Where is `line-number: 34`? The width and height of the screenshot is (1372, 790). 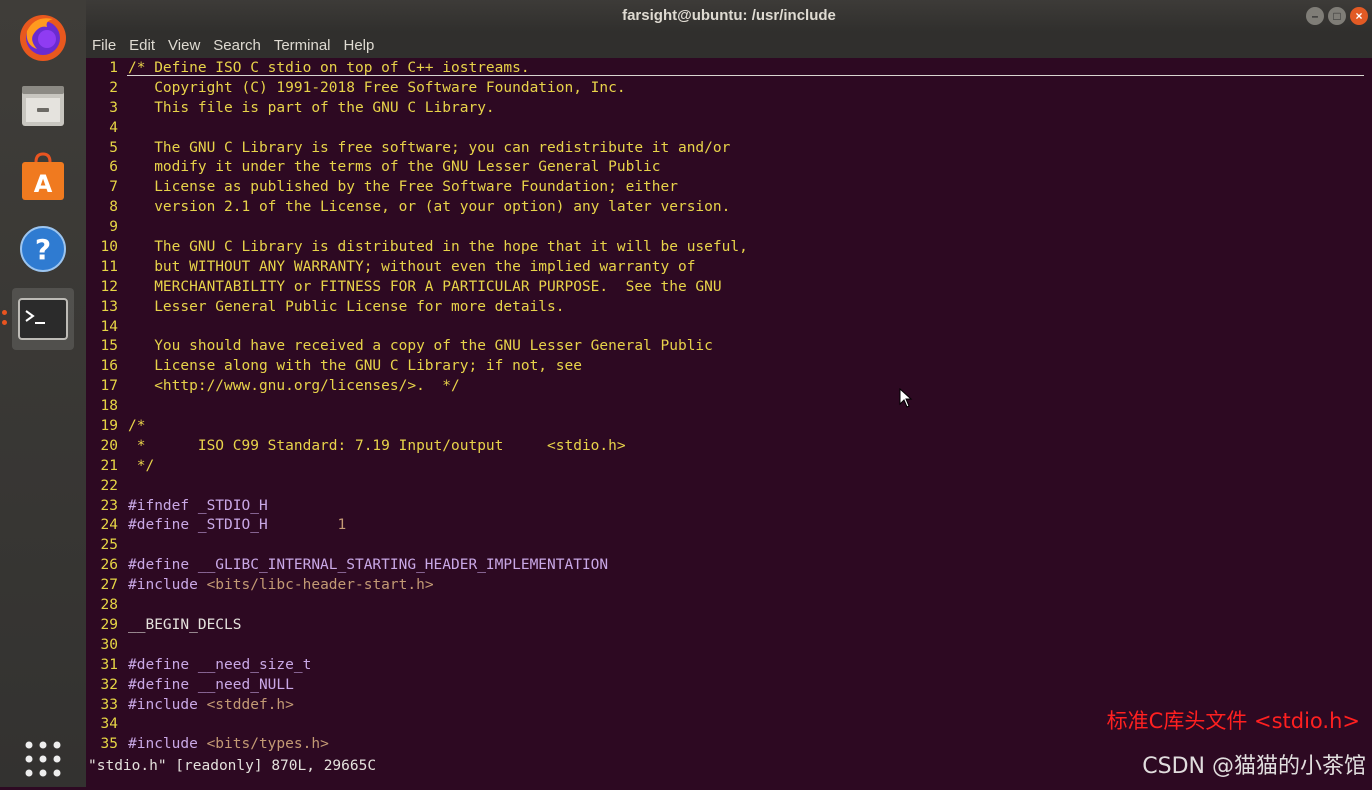
line-number: 34 is located at coordinates (109, 724).